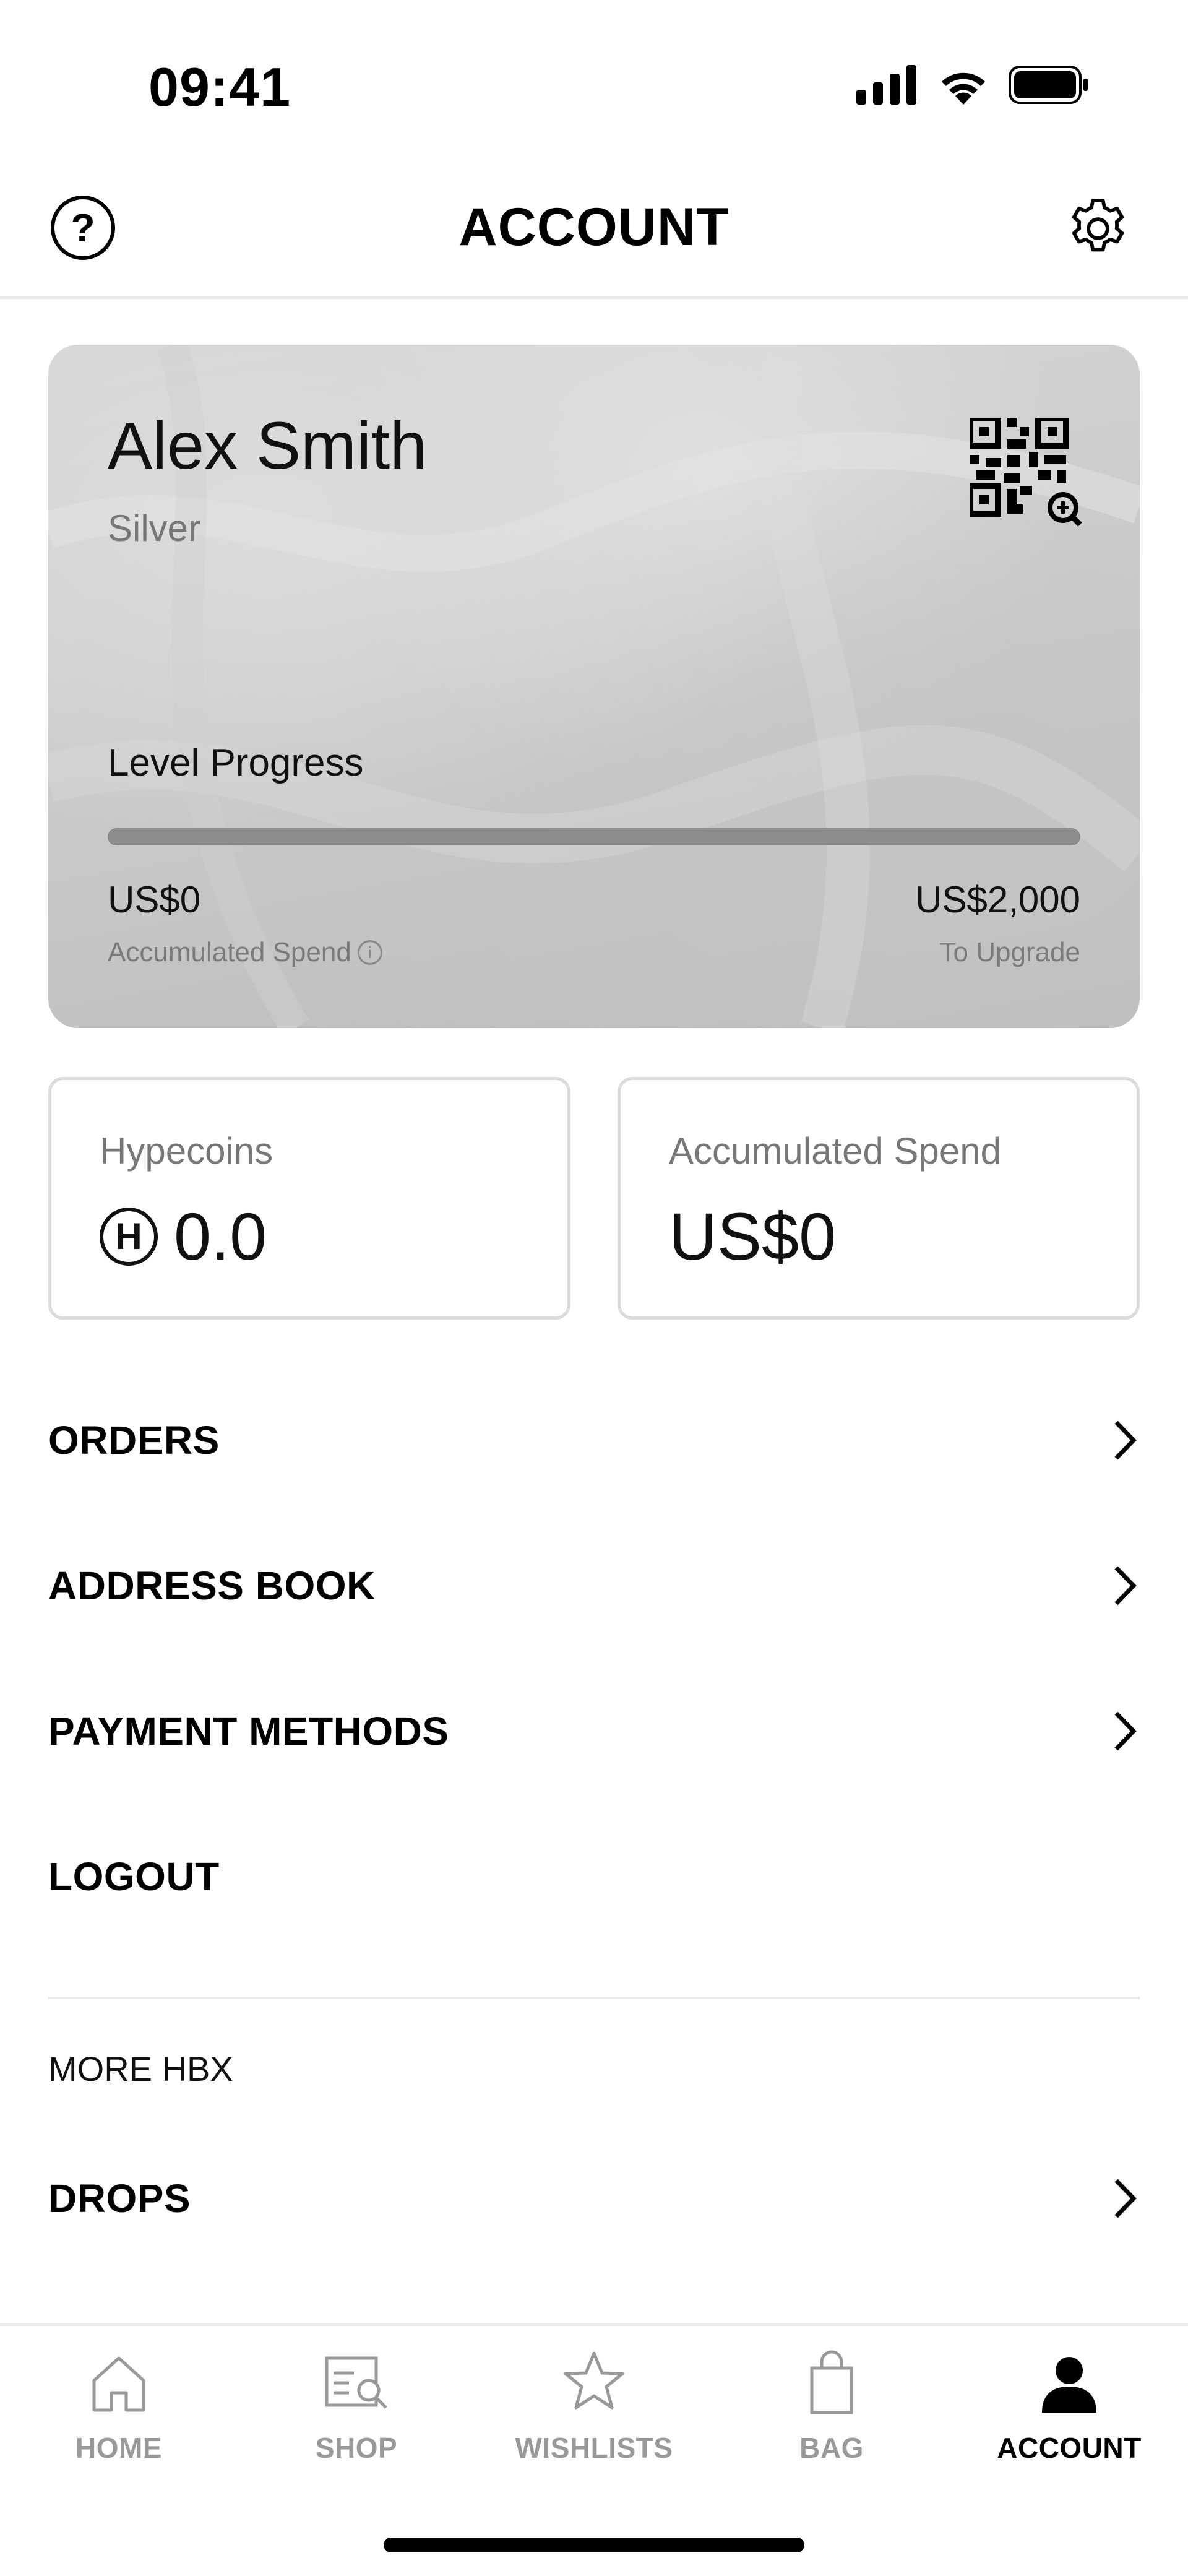 This screenshot has width=1188, height=2576. Describe the element at coordinates (118, 2384) in the screenshot. I see `home-icon` at that location.